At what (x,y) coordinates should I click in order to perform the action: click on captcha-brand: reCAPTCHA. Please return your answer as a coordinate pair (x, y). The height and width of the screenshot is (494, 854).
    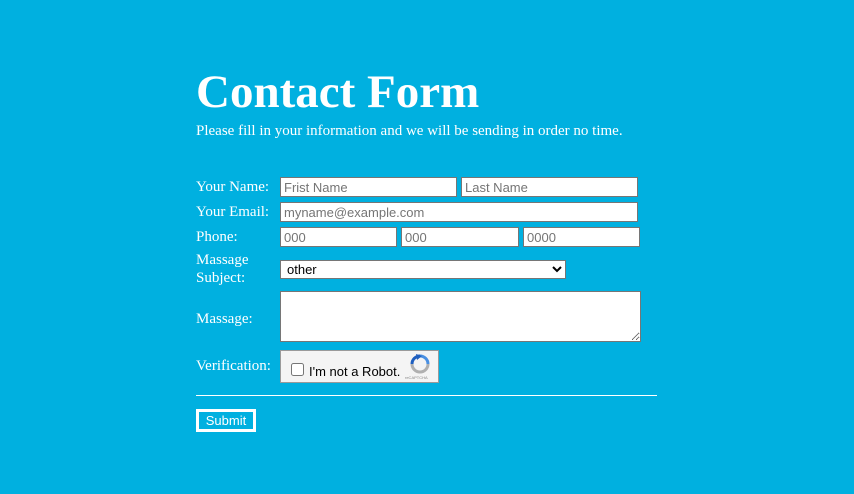
    Looking at the image, I should click on (416, 377).